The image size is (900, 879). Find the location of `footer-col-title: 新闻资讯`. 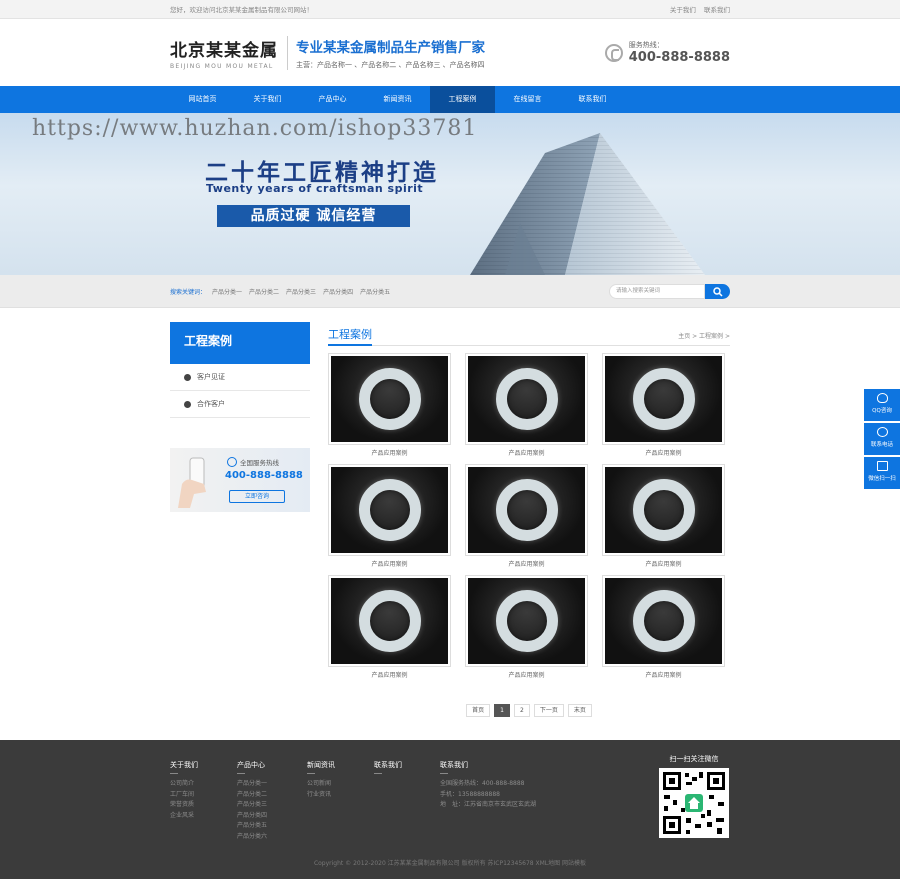

footer-col-title: 新闻资讯 is located at coordinates (321, 765).